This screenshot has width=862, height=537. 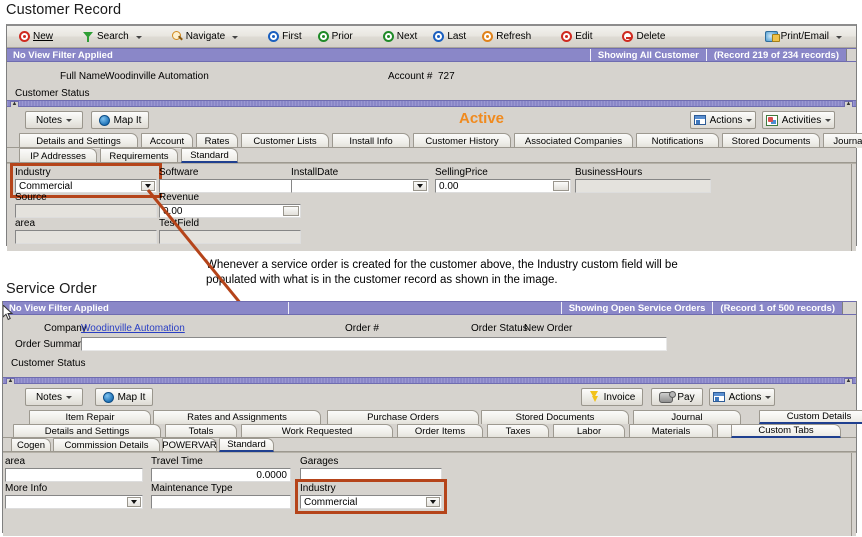 I want to click on tab-commission-details: Commission Details, so click(x=106, y=445).